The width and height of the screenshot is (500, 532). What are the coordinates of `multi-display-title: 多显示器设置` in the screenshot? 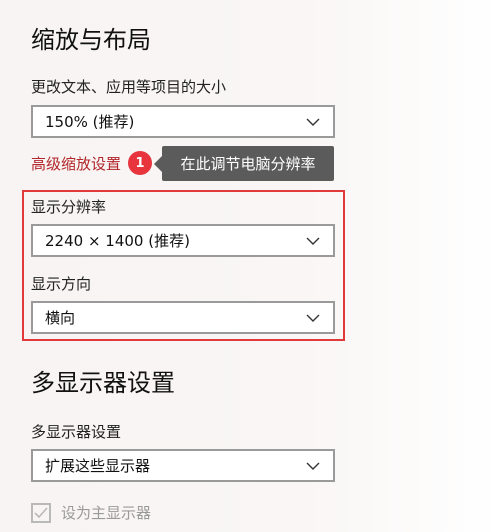 It's located at (103, 383).